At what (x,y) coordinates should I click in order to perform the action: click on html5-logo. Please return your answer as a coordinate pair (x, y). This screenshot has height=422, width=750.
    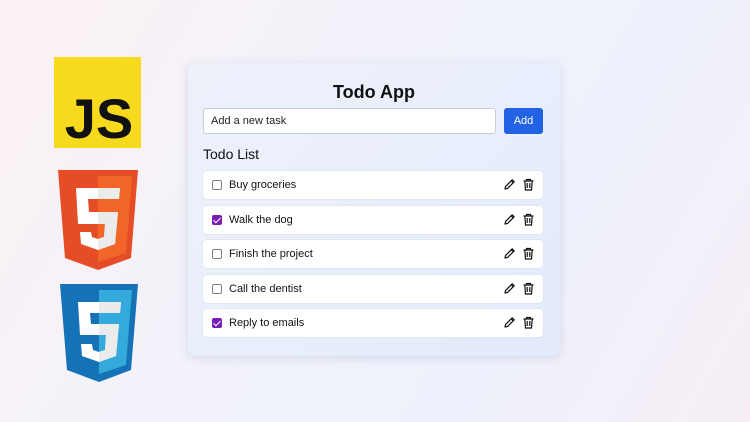
    Looking at the image, I should click on (98, 220).